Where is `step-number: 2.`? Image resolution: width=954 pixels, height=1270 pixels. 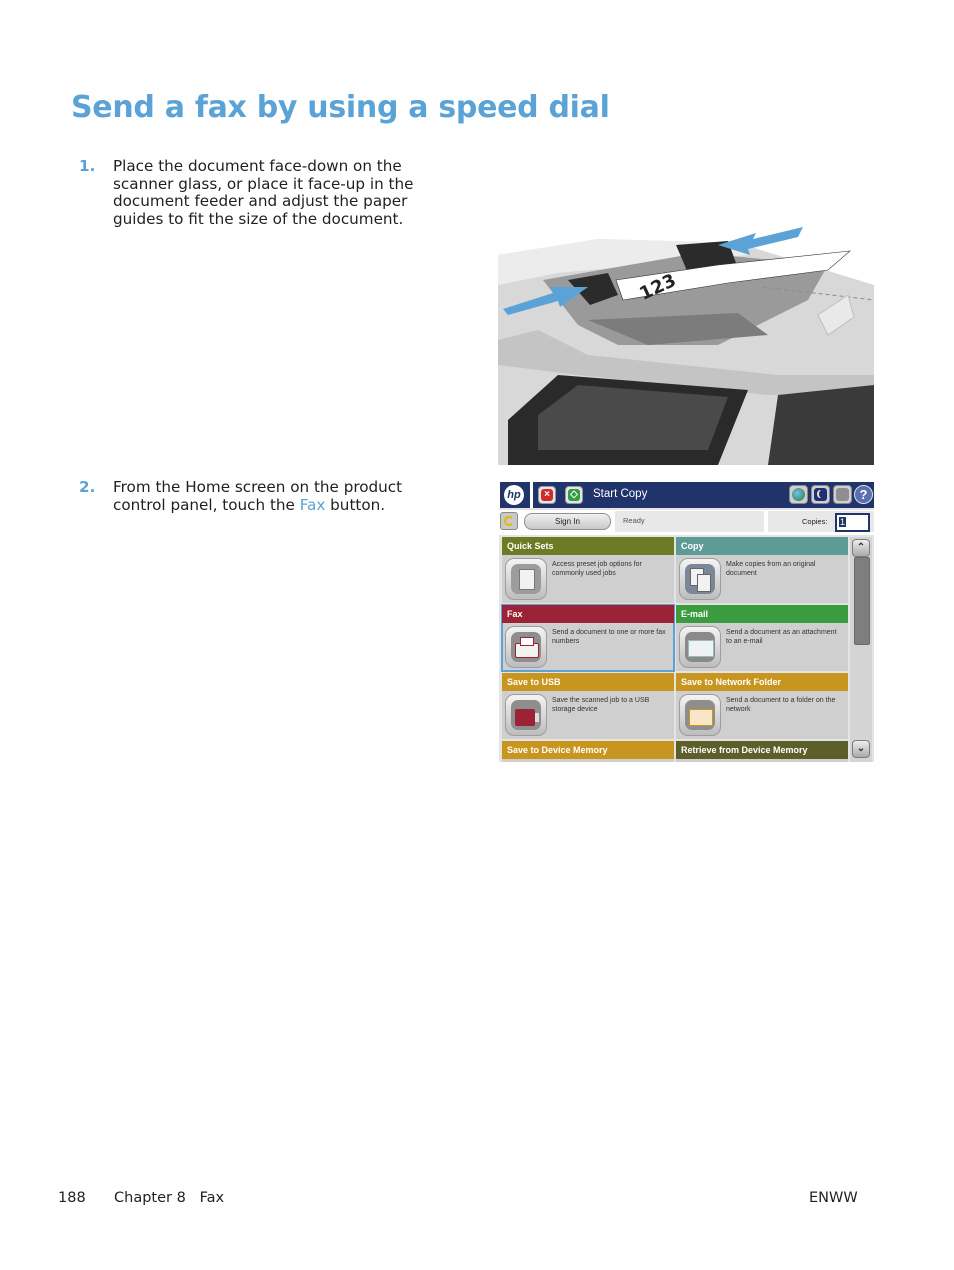 step-number: 2. is located at coordinates (87, 487).